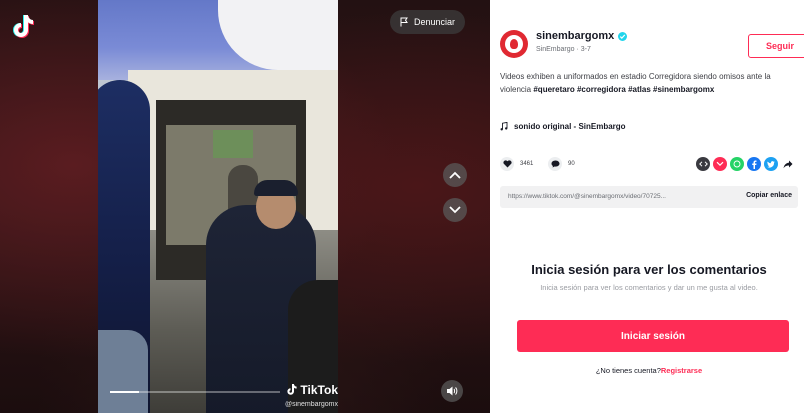 The image size is (804, 413). What do you see at coordinates (623, 36) in the screenshot?
I see `verified-icon` at bounding box center [623, 36].